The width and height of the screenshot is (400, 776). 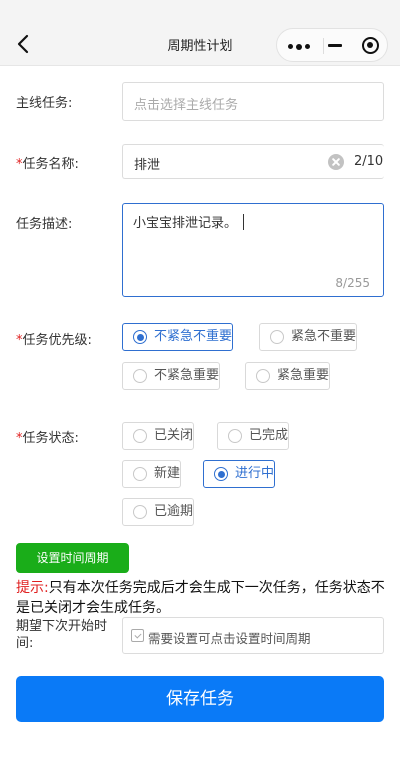 What do you see at coordinates (147, 165) in the screenshot?
I see `task-name-value: 排泄` at bounding box center [147, 165].